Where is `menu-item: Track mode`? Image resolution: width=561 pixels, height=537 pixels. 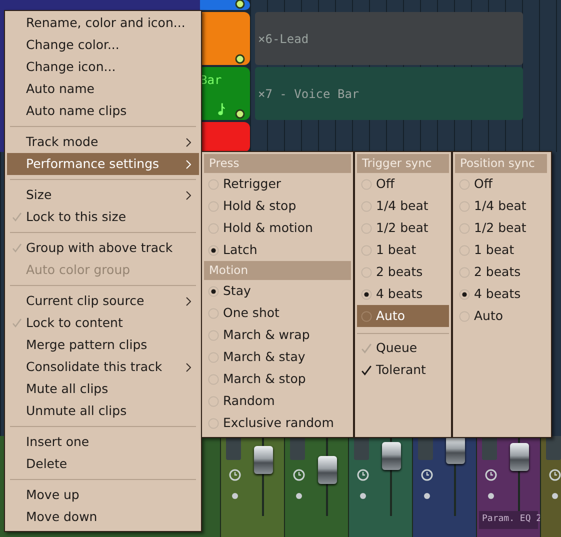 menu-item: Track mode is located at coordinates (103, 142).